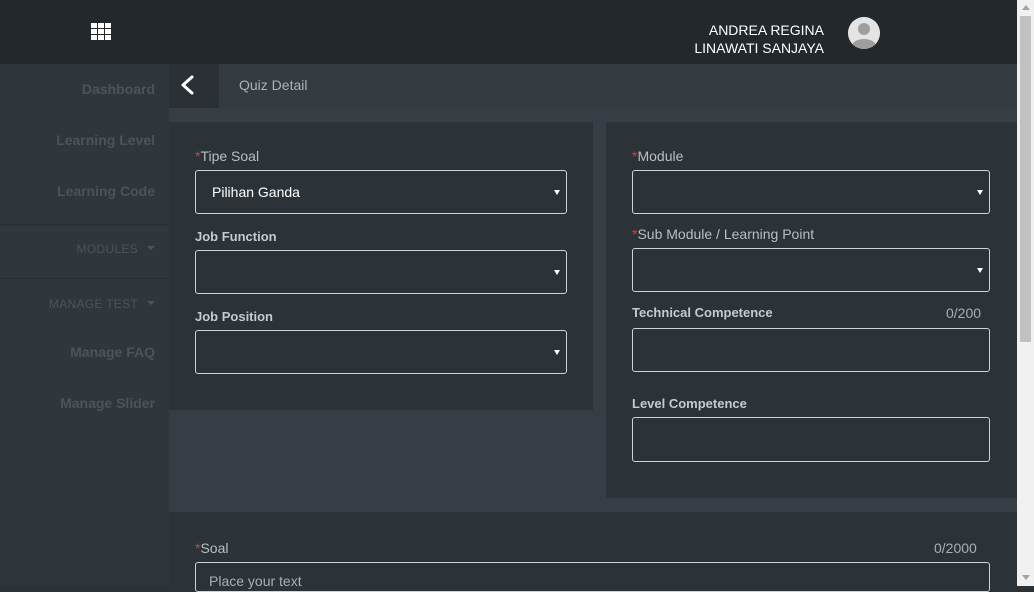 This screenshot has width=1034, height=592. Describe the element at coordinates (964, 313) in the screenshot. I see `technical-competence-counter: 0/200` at that location.